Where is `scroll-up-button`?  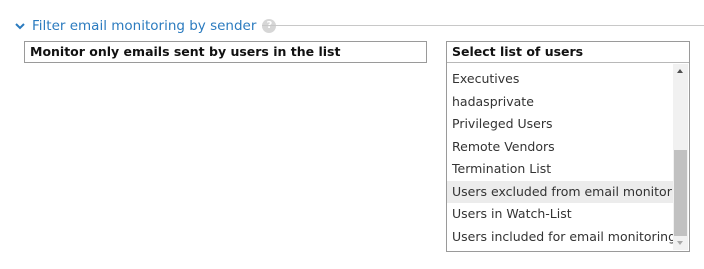
scroll-up-button is located at coordinates (680, 71).